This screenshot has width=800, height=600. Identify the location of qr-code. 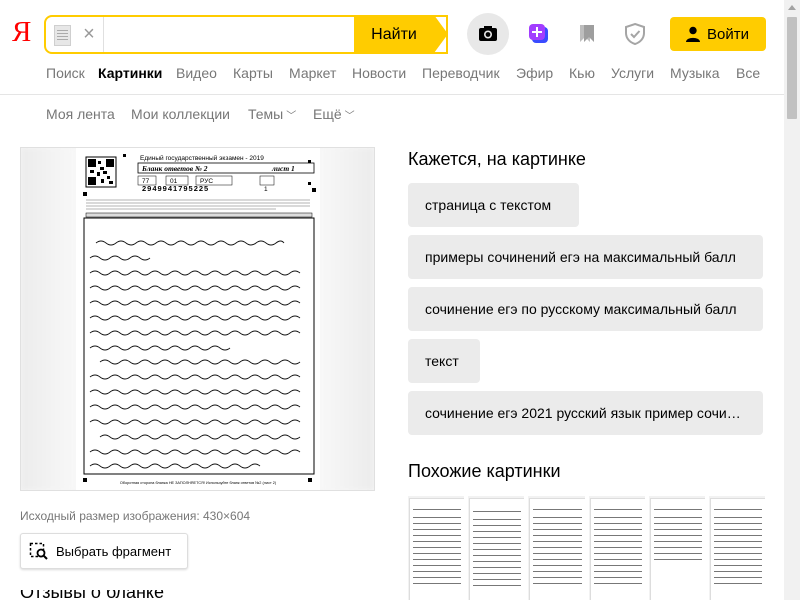
(101, 172).